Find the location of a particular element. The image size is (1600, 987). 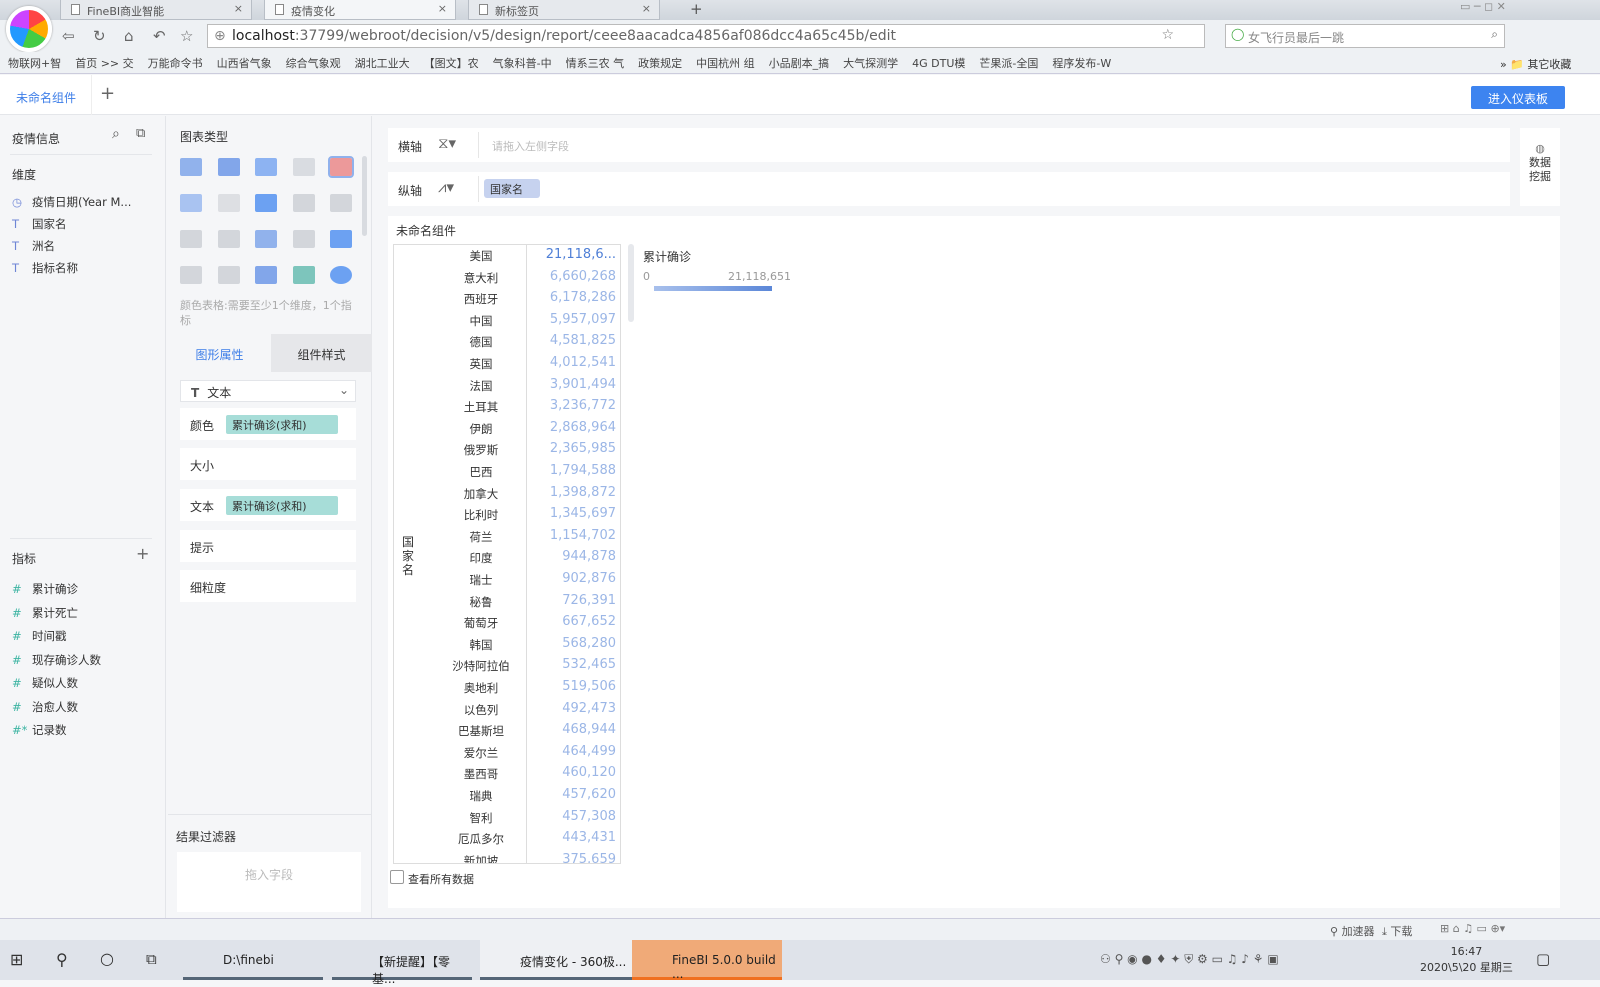

bookmark-item: 物联网+智 is located at coordinates (34, 63).